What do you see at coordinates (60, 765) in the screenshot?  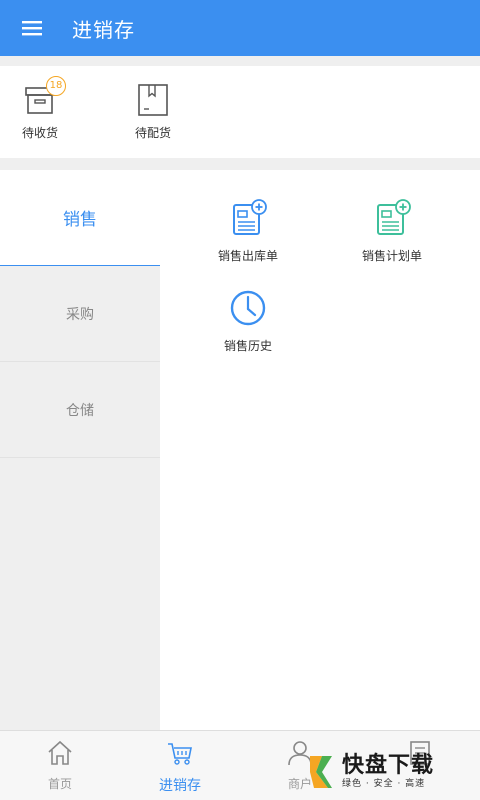 I see `tab-home: 首页` at bounding box center [60, 765].